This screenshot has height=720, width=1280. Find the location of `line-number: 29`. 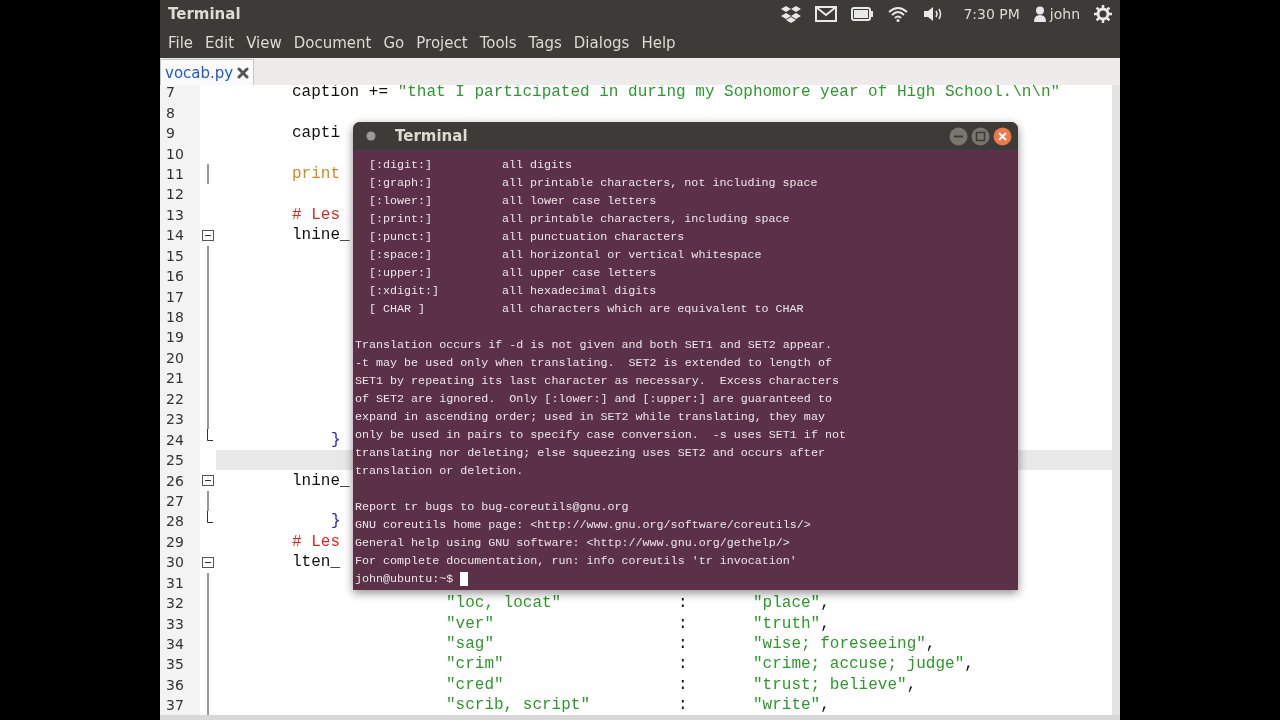

line-number: 29 is located at coordinates (175, 541).